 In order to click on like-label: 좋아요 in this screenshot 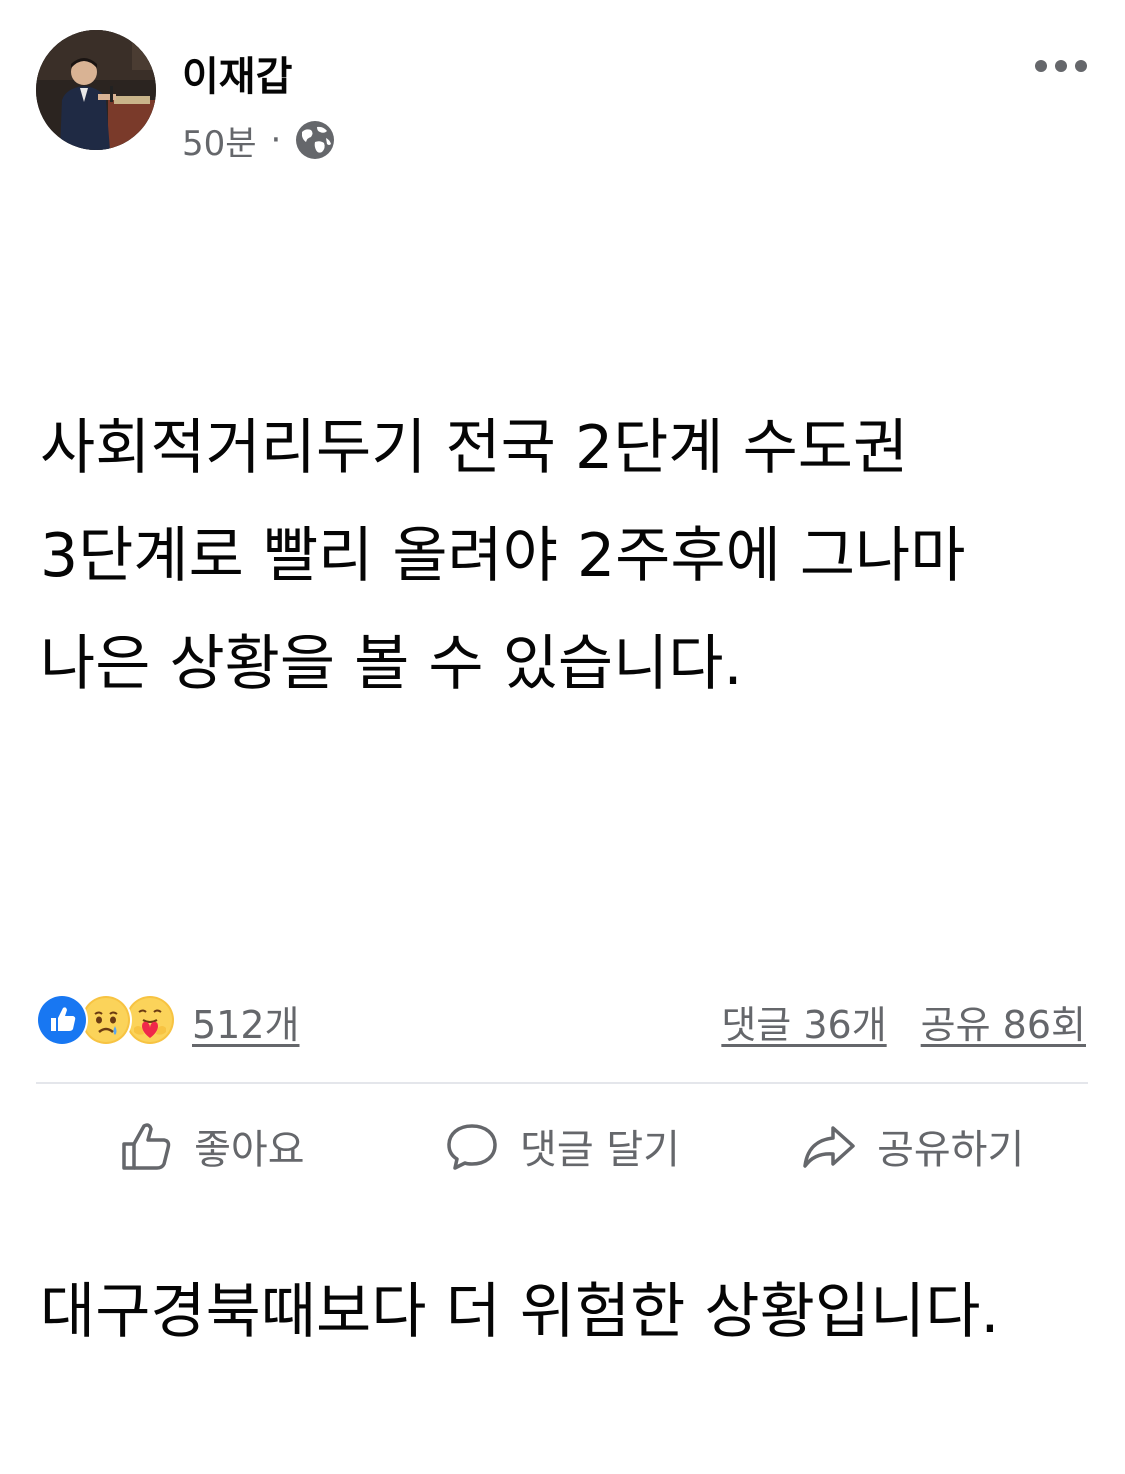, I will do `click(249, 1150)`.